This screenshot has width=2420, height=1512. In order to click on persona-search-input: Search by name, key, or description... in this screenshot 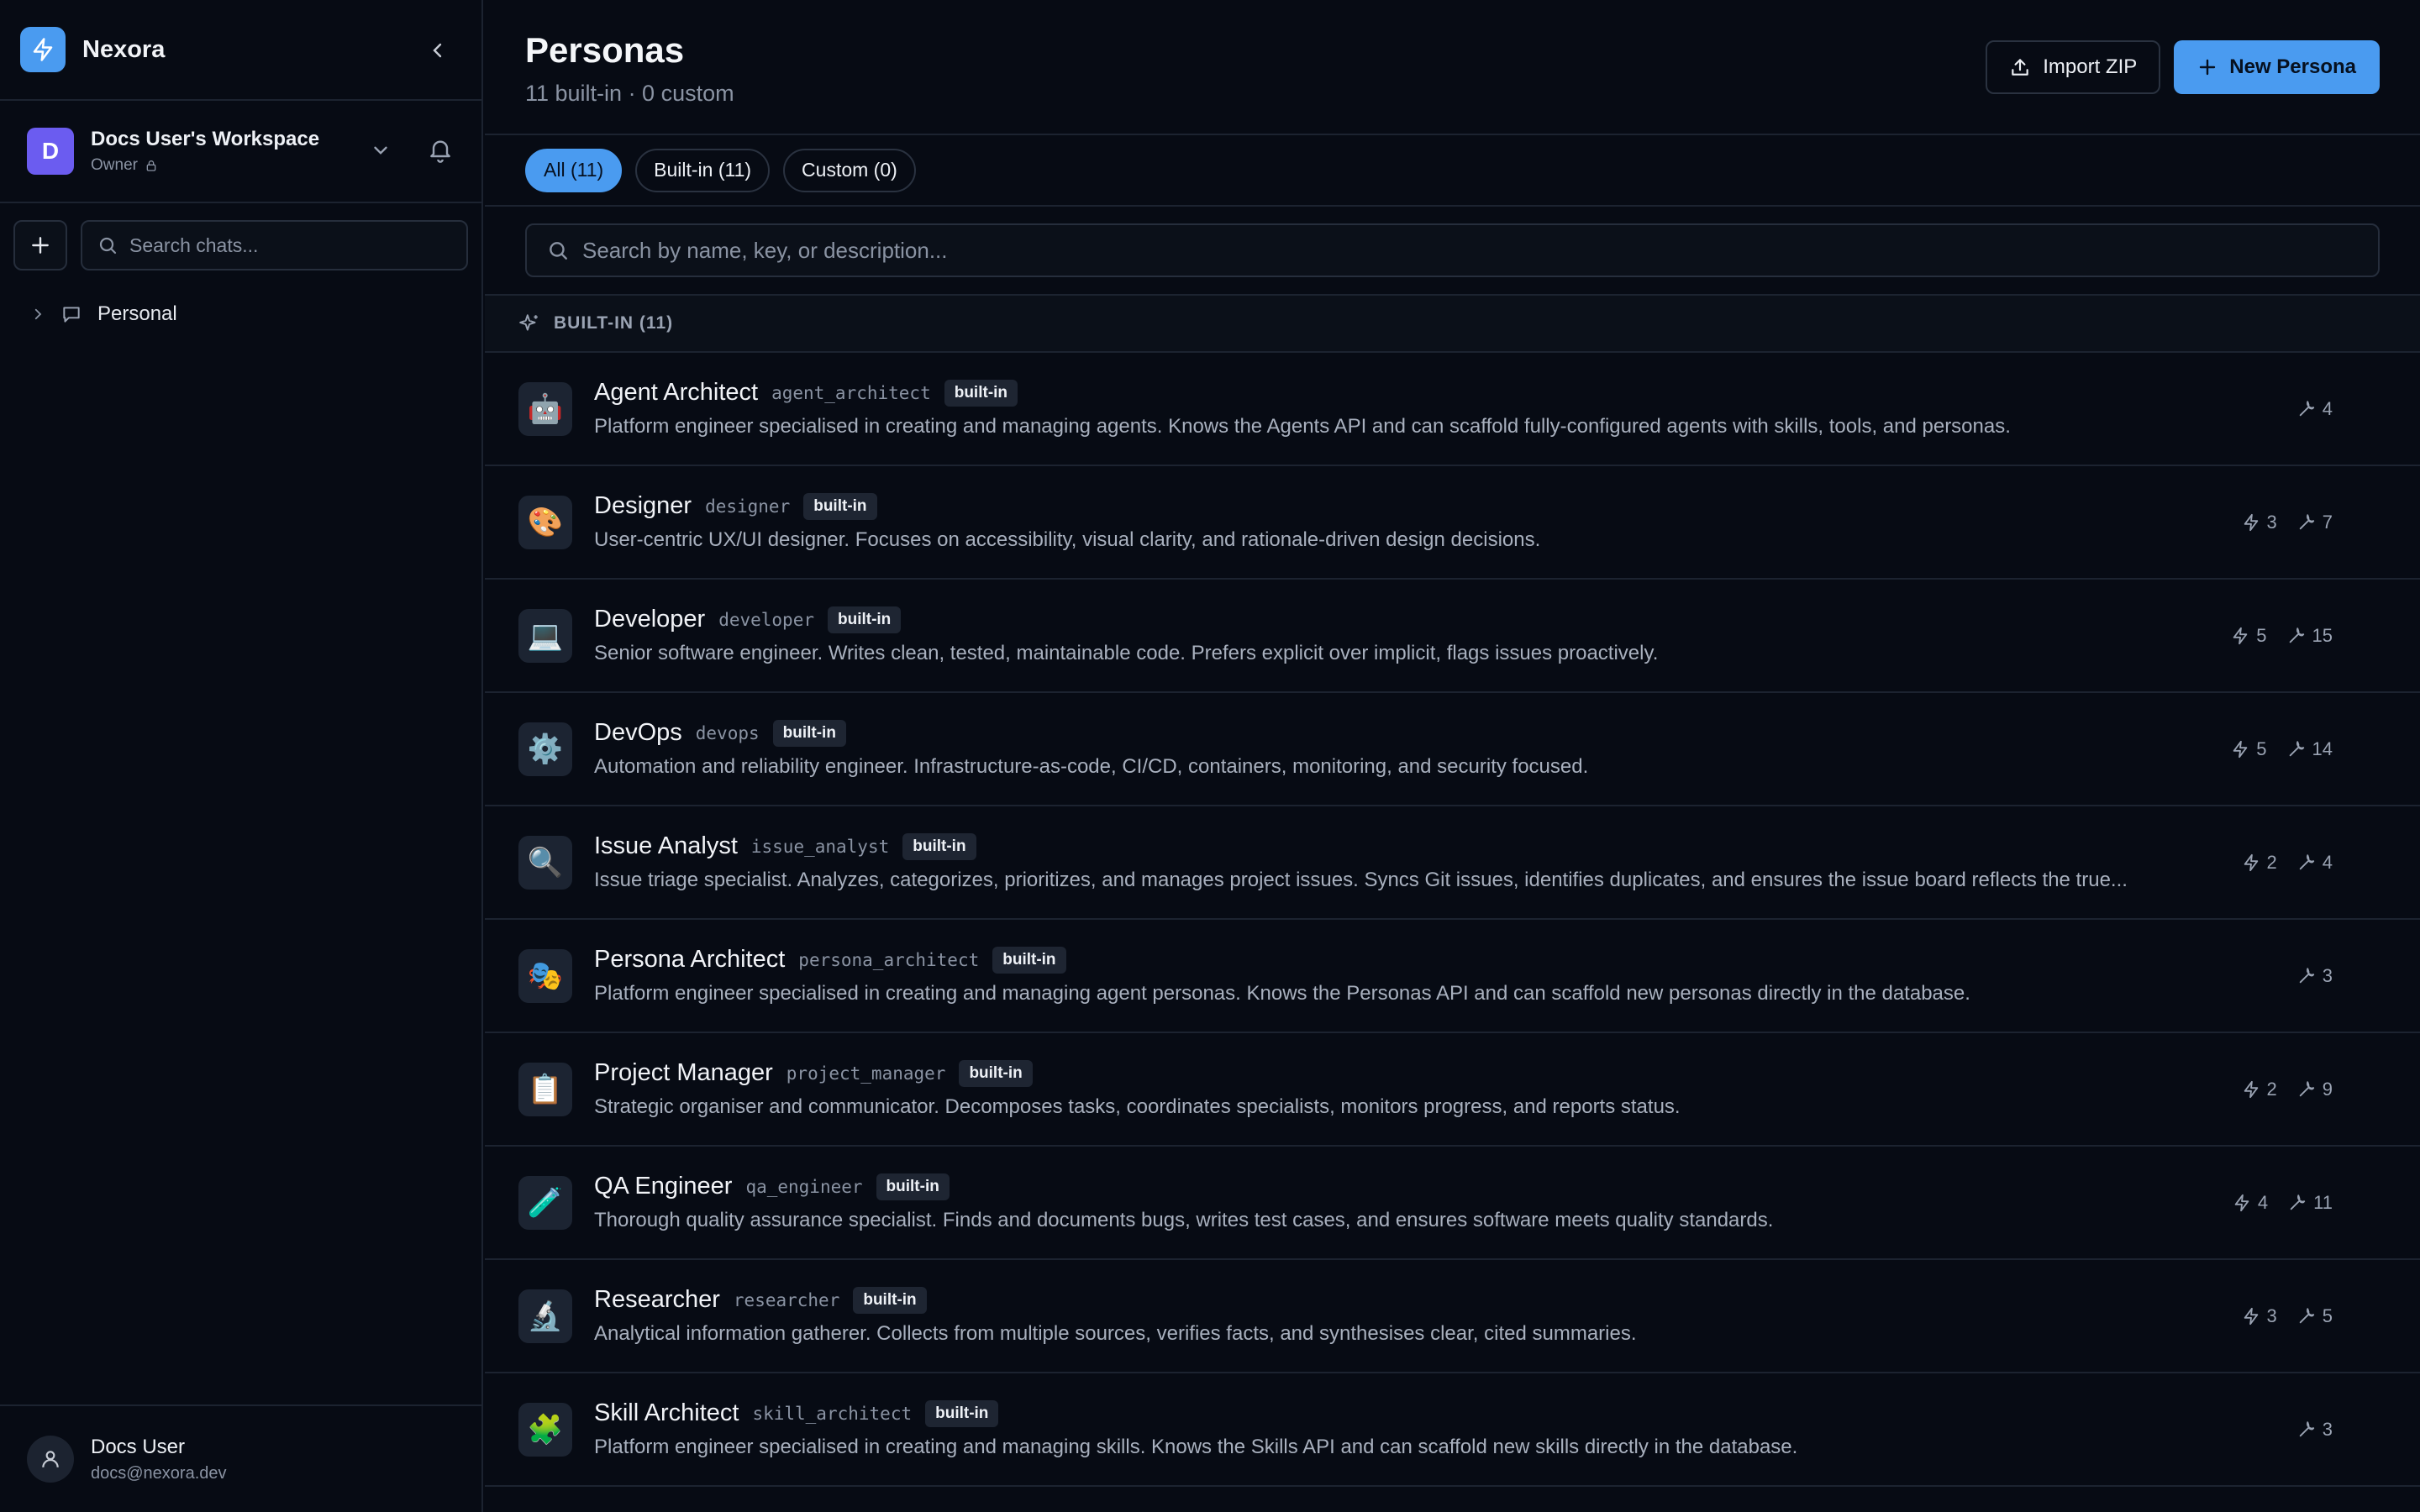, I will do `click(1452, 250)`.